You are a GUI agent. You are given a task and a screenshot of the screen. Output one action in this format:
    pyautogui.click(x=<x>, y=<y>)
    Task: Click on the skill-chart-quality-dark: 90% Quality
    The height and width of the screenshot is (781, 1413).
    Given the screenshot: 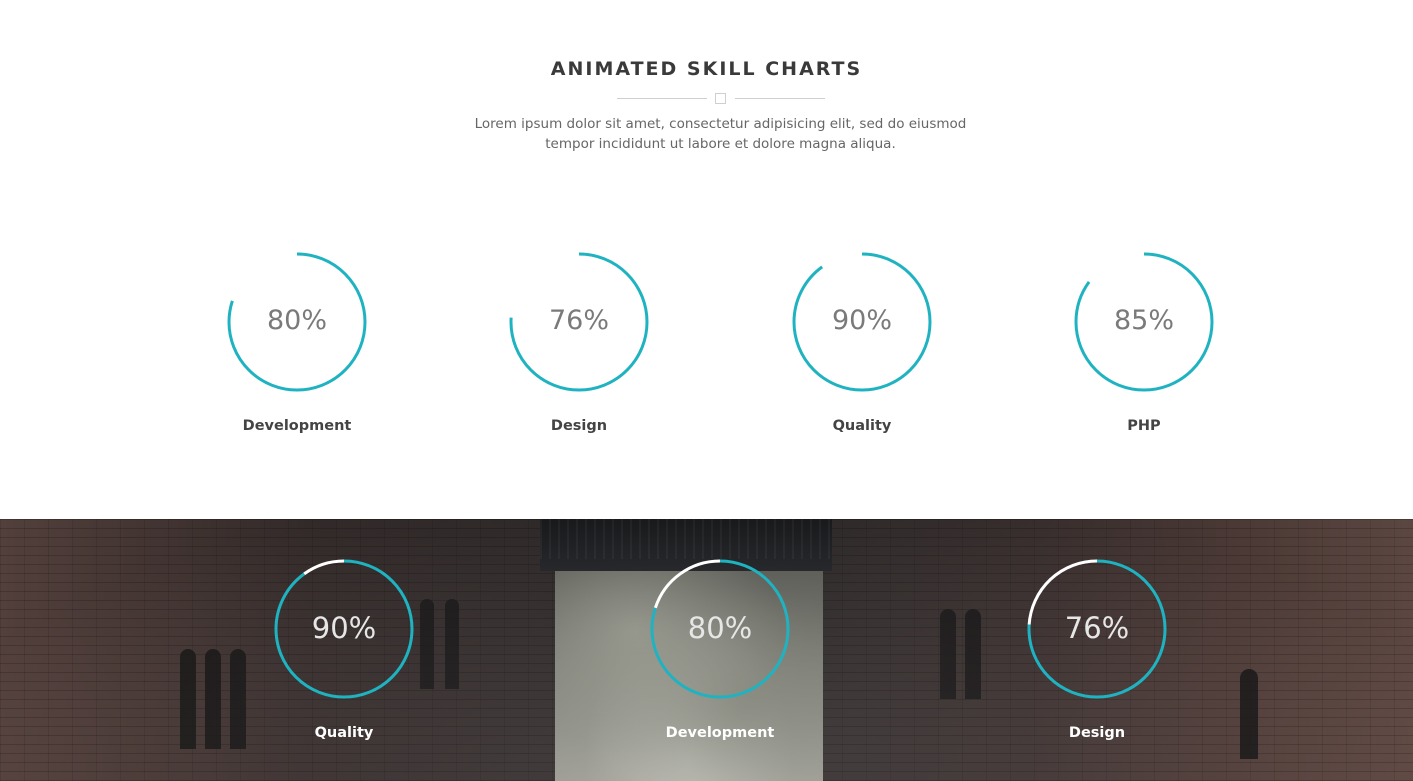 What is the action you would take?
    pyautogui.click(x=344, y=649)
    